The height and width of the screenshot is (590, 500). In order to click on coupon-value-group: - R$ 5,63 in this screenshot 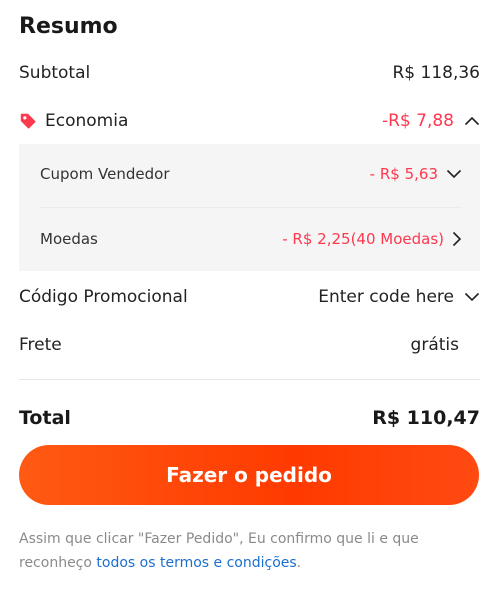, I will do `click(416, 174)`.